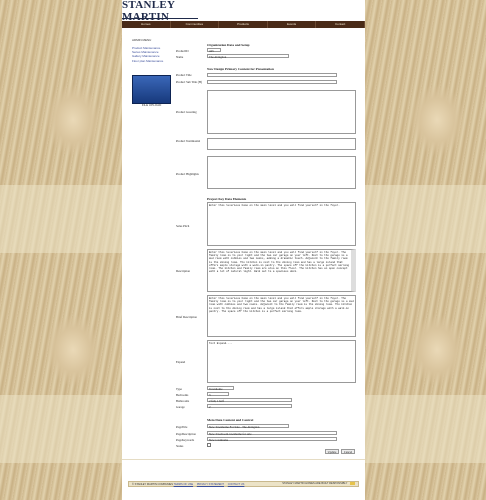 The image size is (486, 500). Describe the element at coordinates (228, 45) in the screenshot. I see `section-org: Organization Data and Setup` at that location.